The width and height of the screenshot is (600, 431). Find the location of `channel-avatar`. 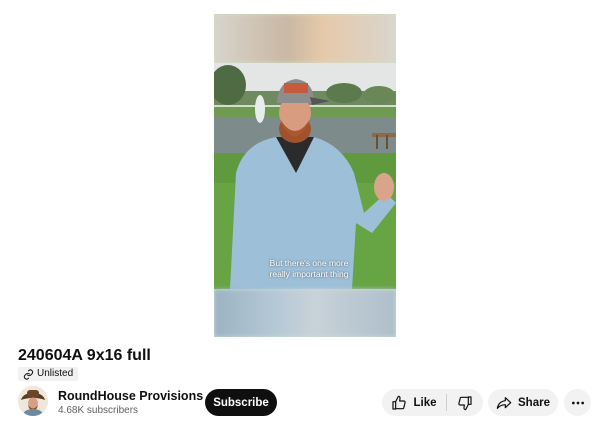

channel-avatar is located at coordinates (33, 401).